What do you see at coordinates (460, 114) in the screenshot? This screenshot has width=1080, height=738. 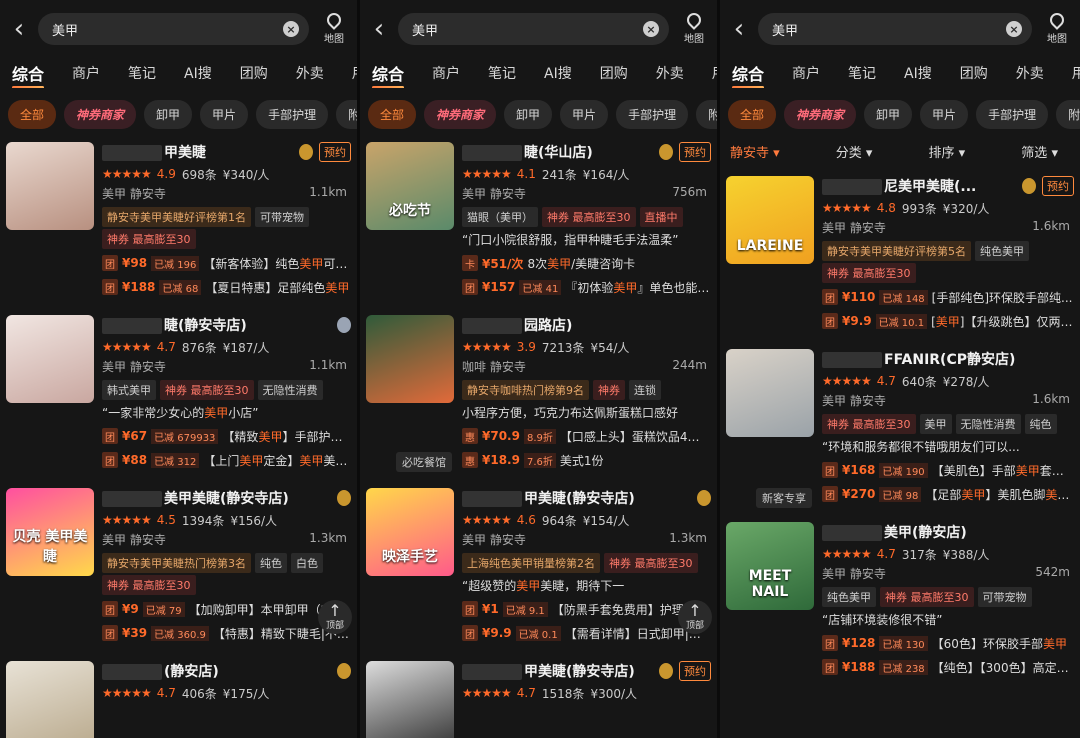 I see `chip-coupon-merchant: 神券商家` at bounding box center [460, 114].